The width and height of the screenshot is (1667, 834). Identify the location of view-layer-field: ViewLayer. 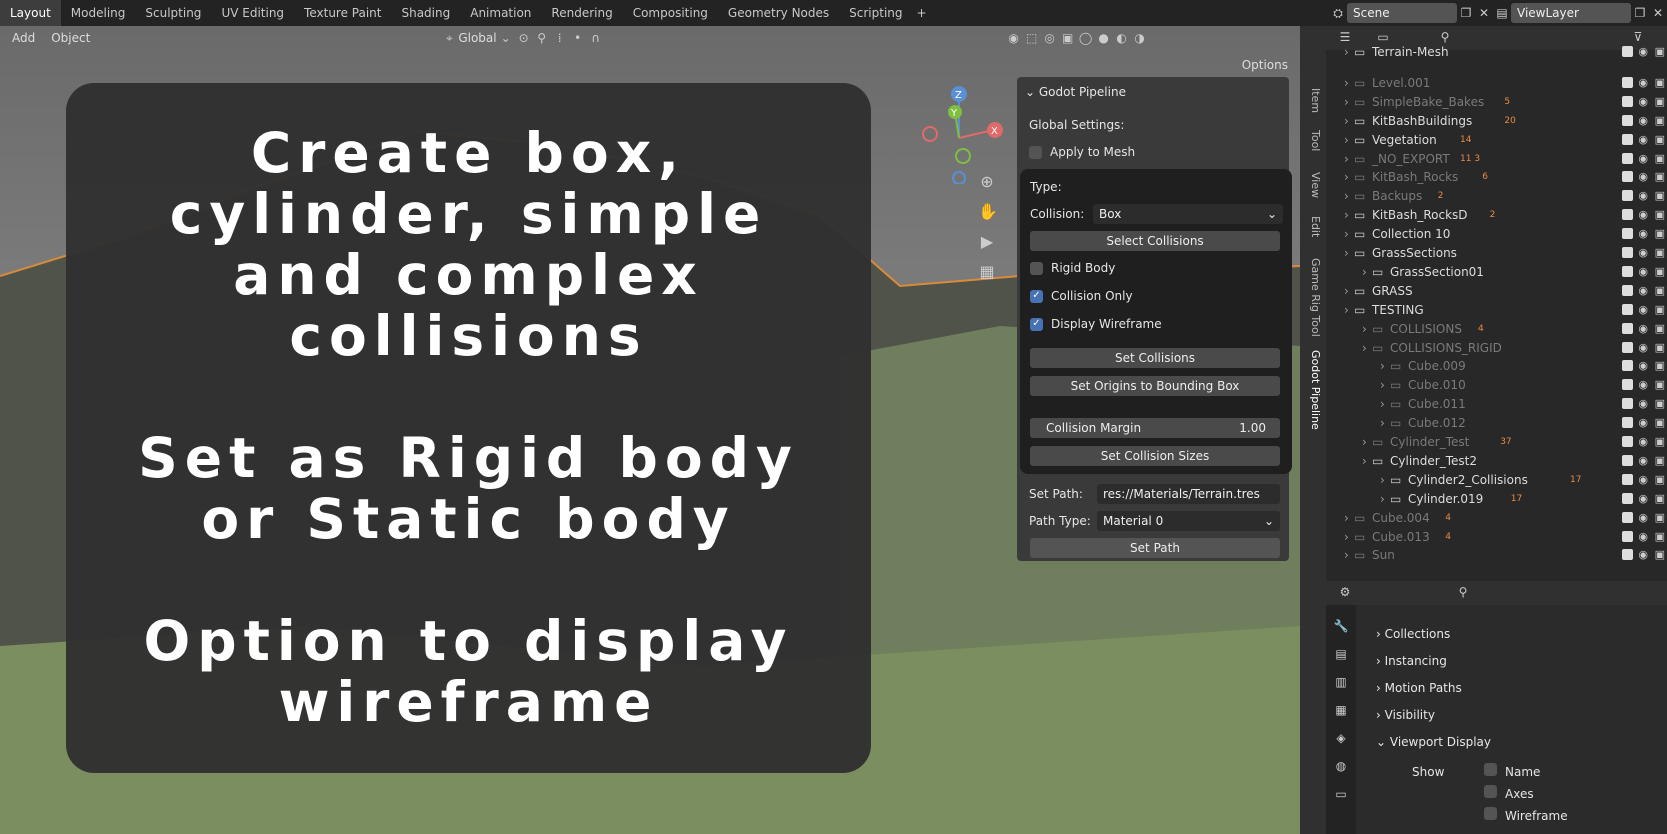
(1571, 13).